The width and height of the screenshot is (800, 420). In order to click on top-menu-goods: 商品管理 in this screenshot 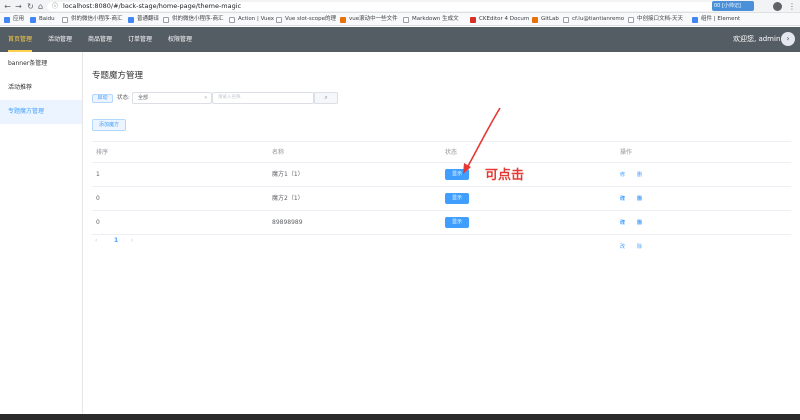, I will do `click(100, 39)`.